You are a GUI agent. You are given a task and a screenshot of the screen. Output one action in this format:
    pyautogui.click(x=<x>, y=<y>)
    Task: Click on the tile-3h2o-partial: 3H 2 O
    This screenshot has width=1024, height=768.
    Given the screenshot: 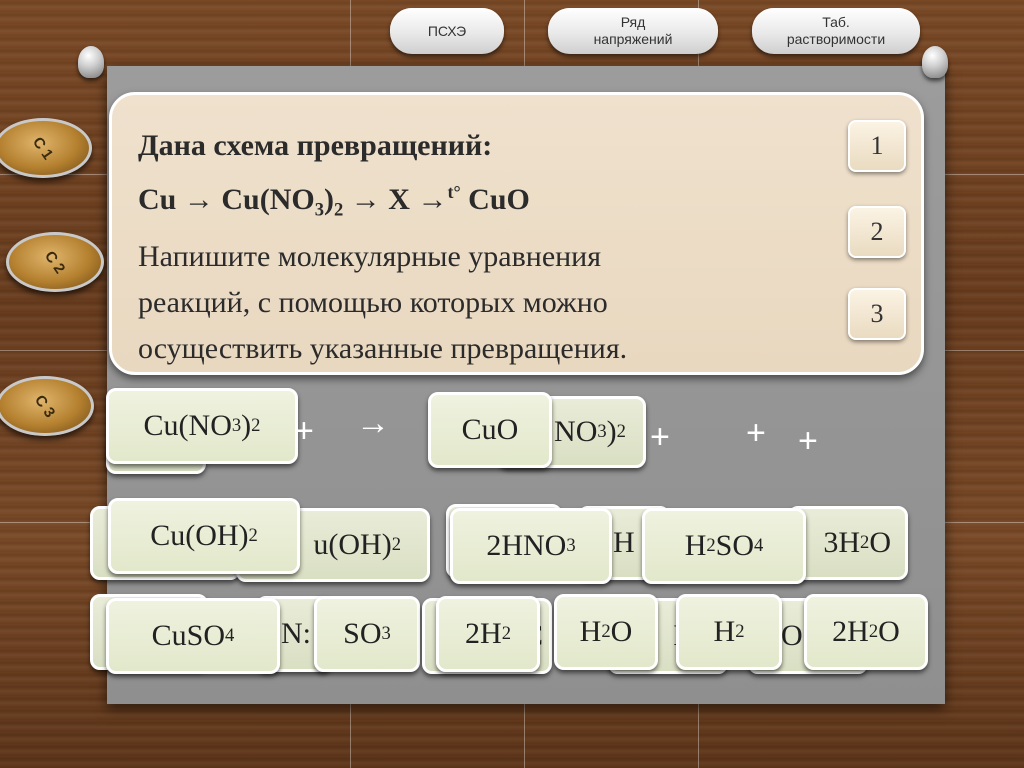 What is the action you would take?
    pyautogui.click(x=848, y=543)
    